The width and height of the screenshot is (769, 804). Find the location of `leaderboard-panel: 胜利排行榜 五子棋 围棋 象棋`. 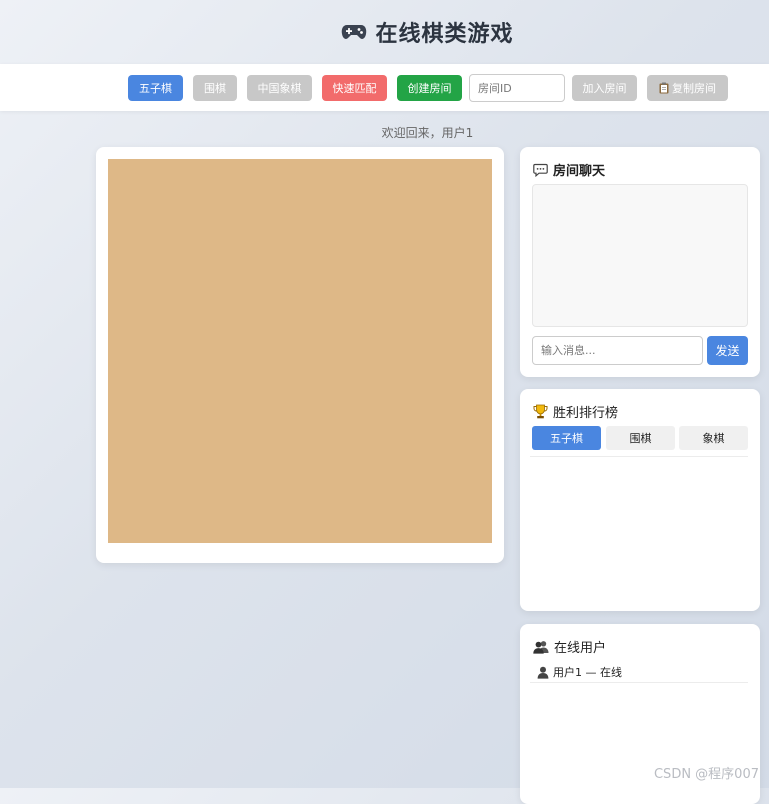

leaderboard-panel: 胜利排行榜 五子棋 围棋 象棋 is located at coordinates (640, 500).